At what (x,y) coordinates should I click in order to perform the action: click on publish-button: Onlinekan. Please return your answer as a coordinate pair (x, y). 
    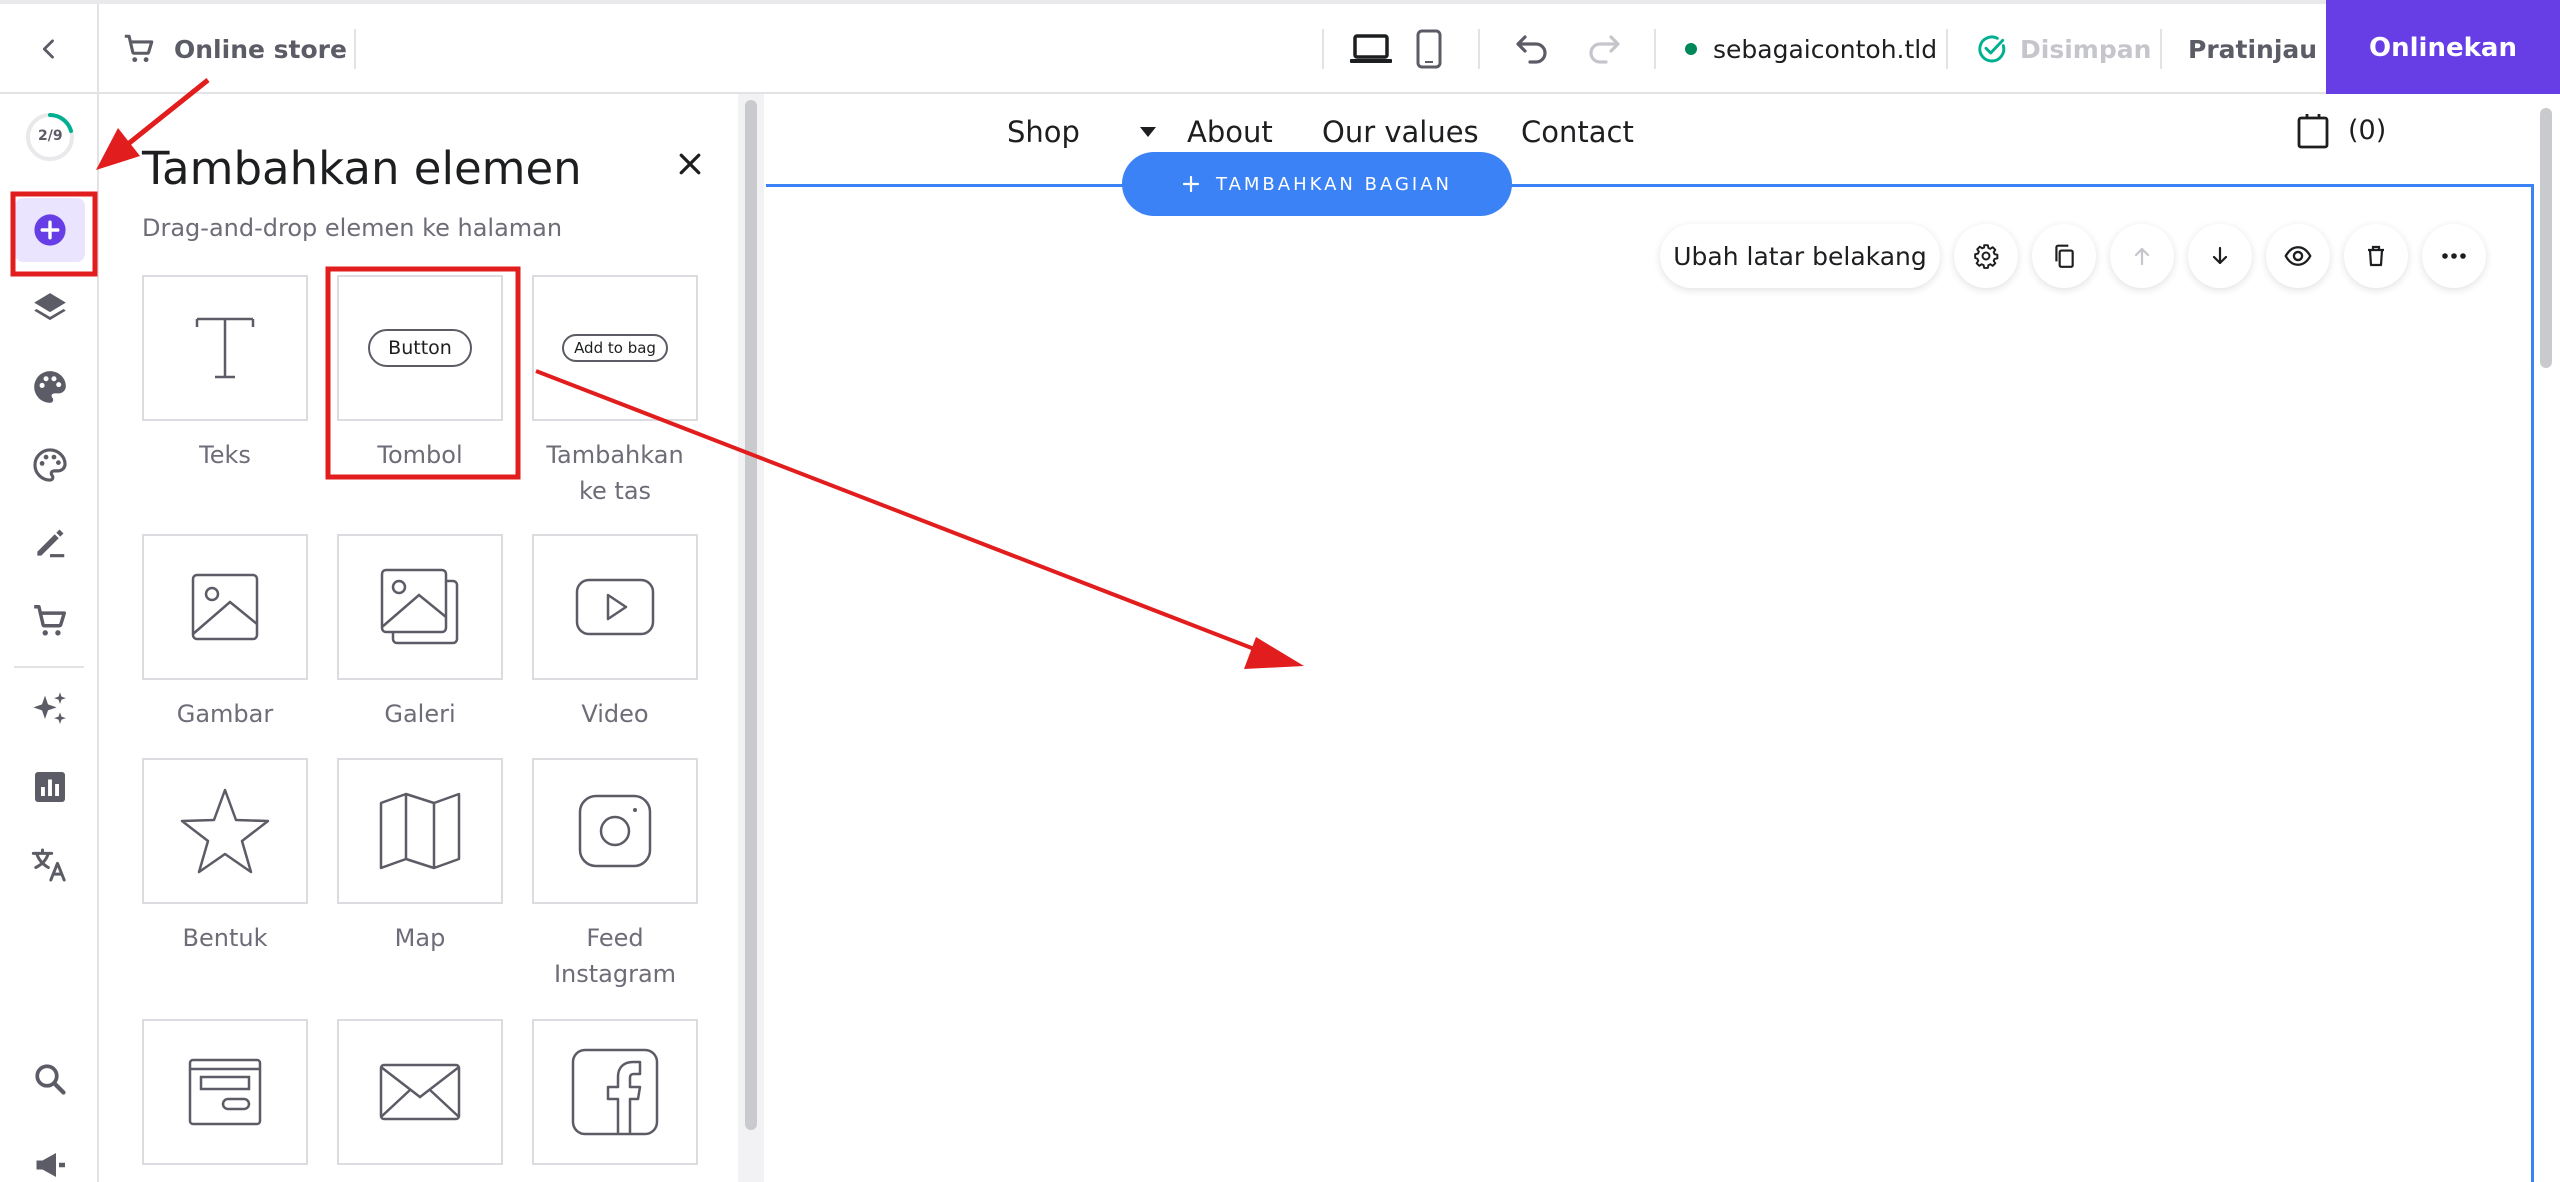
    Looking at the image, I should click on (2443, 48).